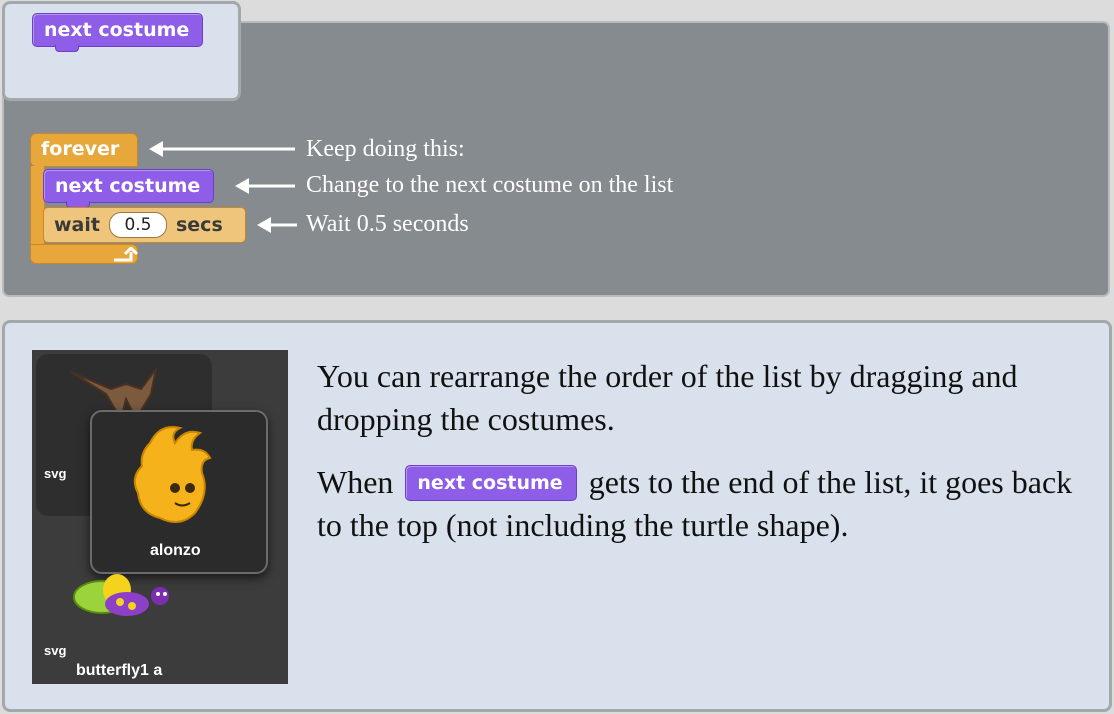  What do you see at coordinates (172, 474) in the screenshot?
I see `alonzo-costume-thumbnail` at bounding box center [172, 474].